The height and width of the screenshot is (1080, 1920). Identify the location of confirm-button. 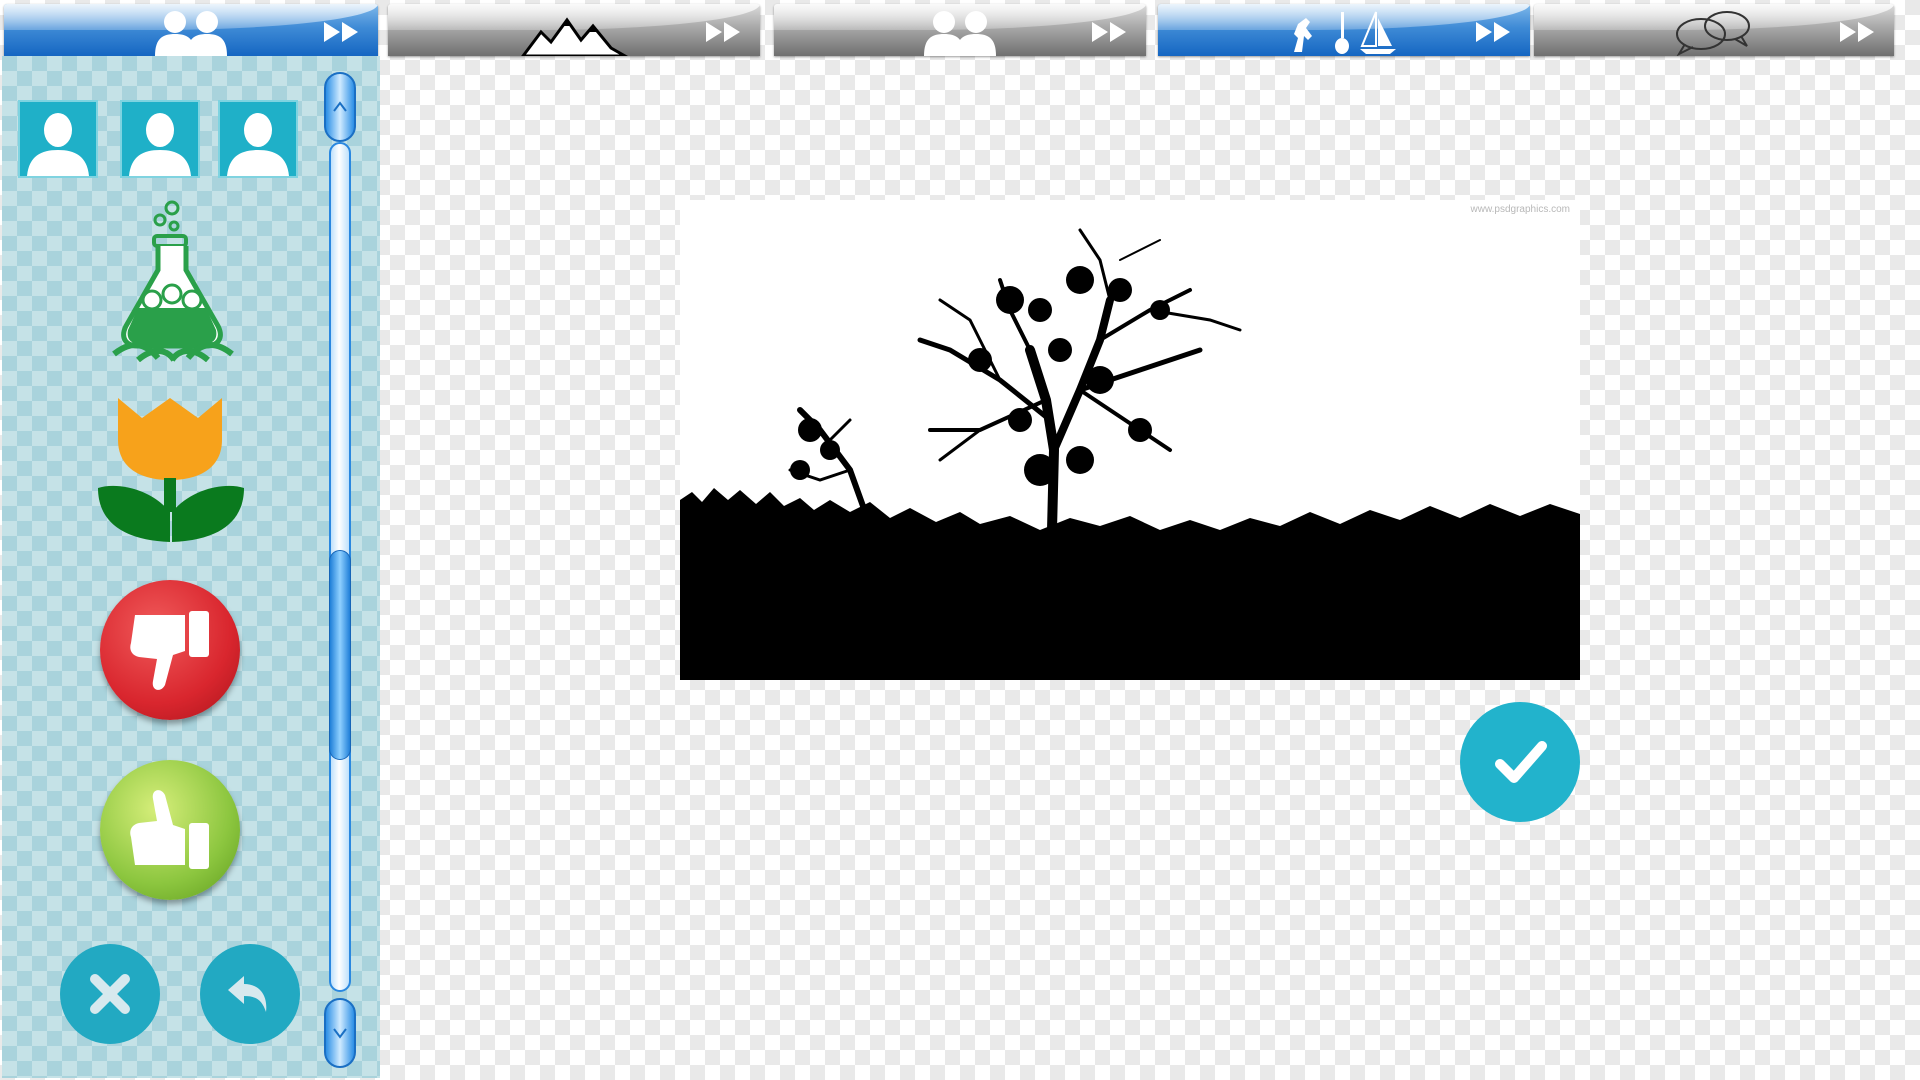
(1520, 762).